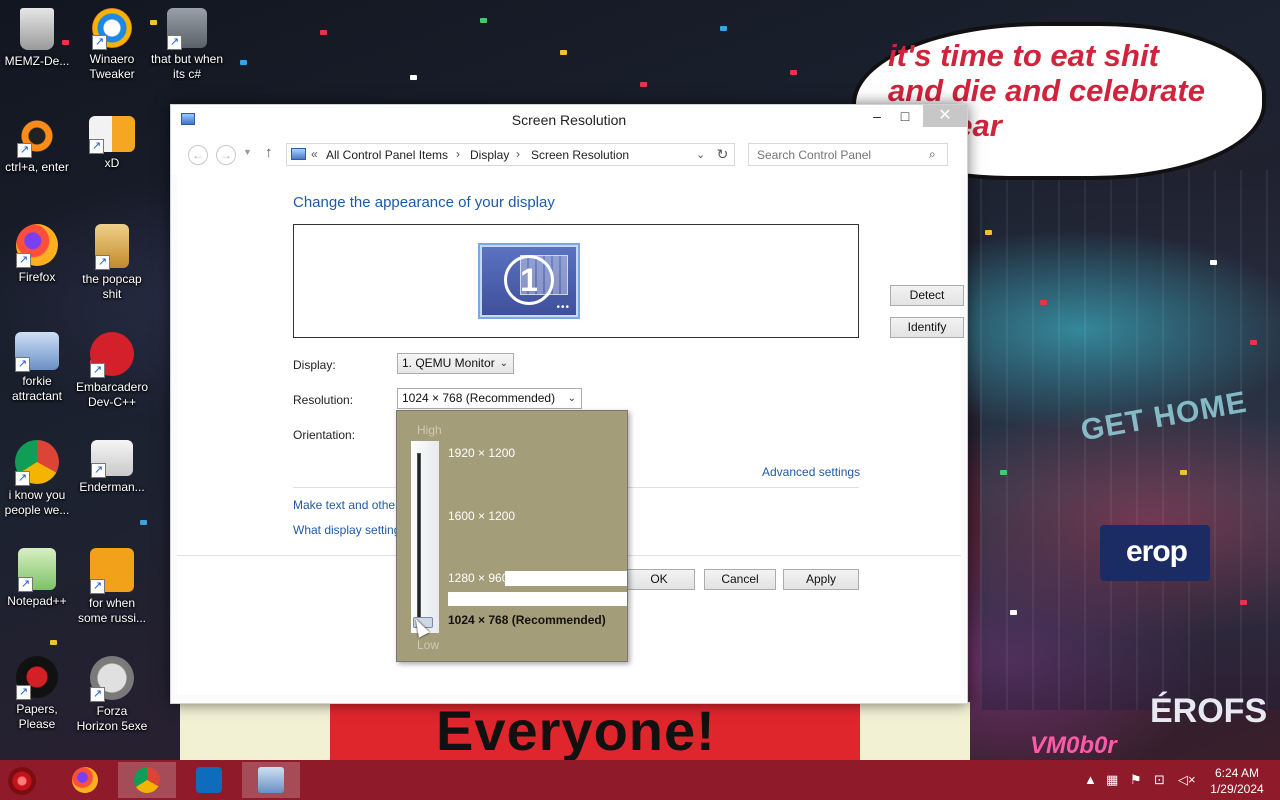  What do you see at coordinates (22, 781) in the screenshot?
I see `start-button-icon` at bounding box center [22, 781].